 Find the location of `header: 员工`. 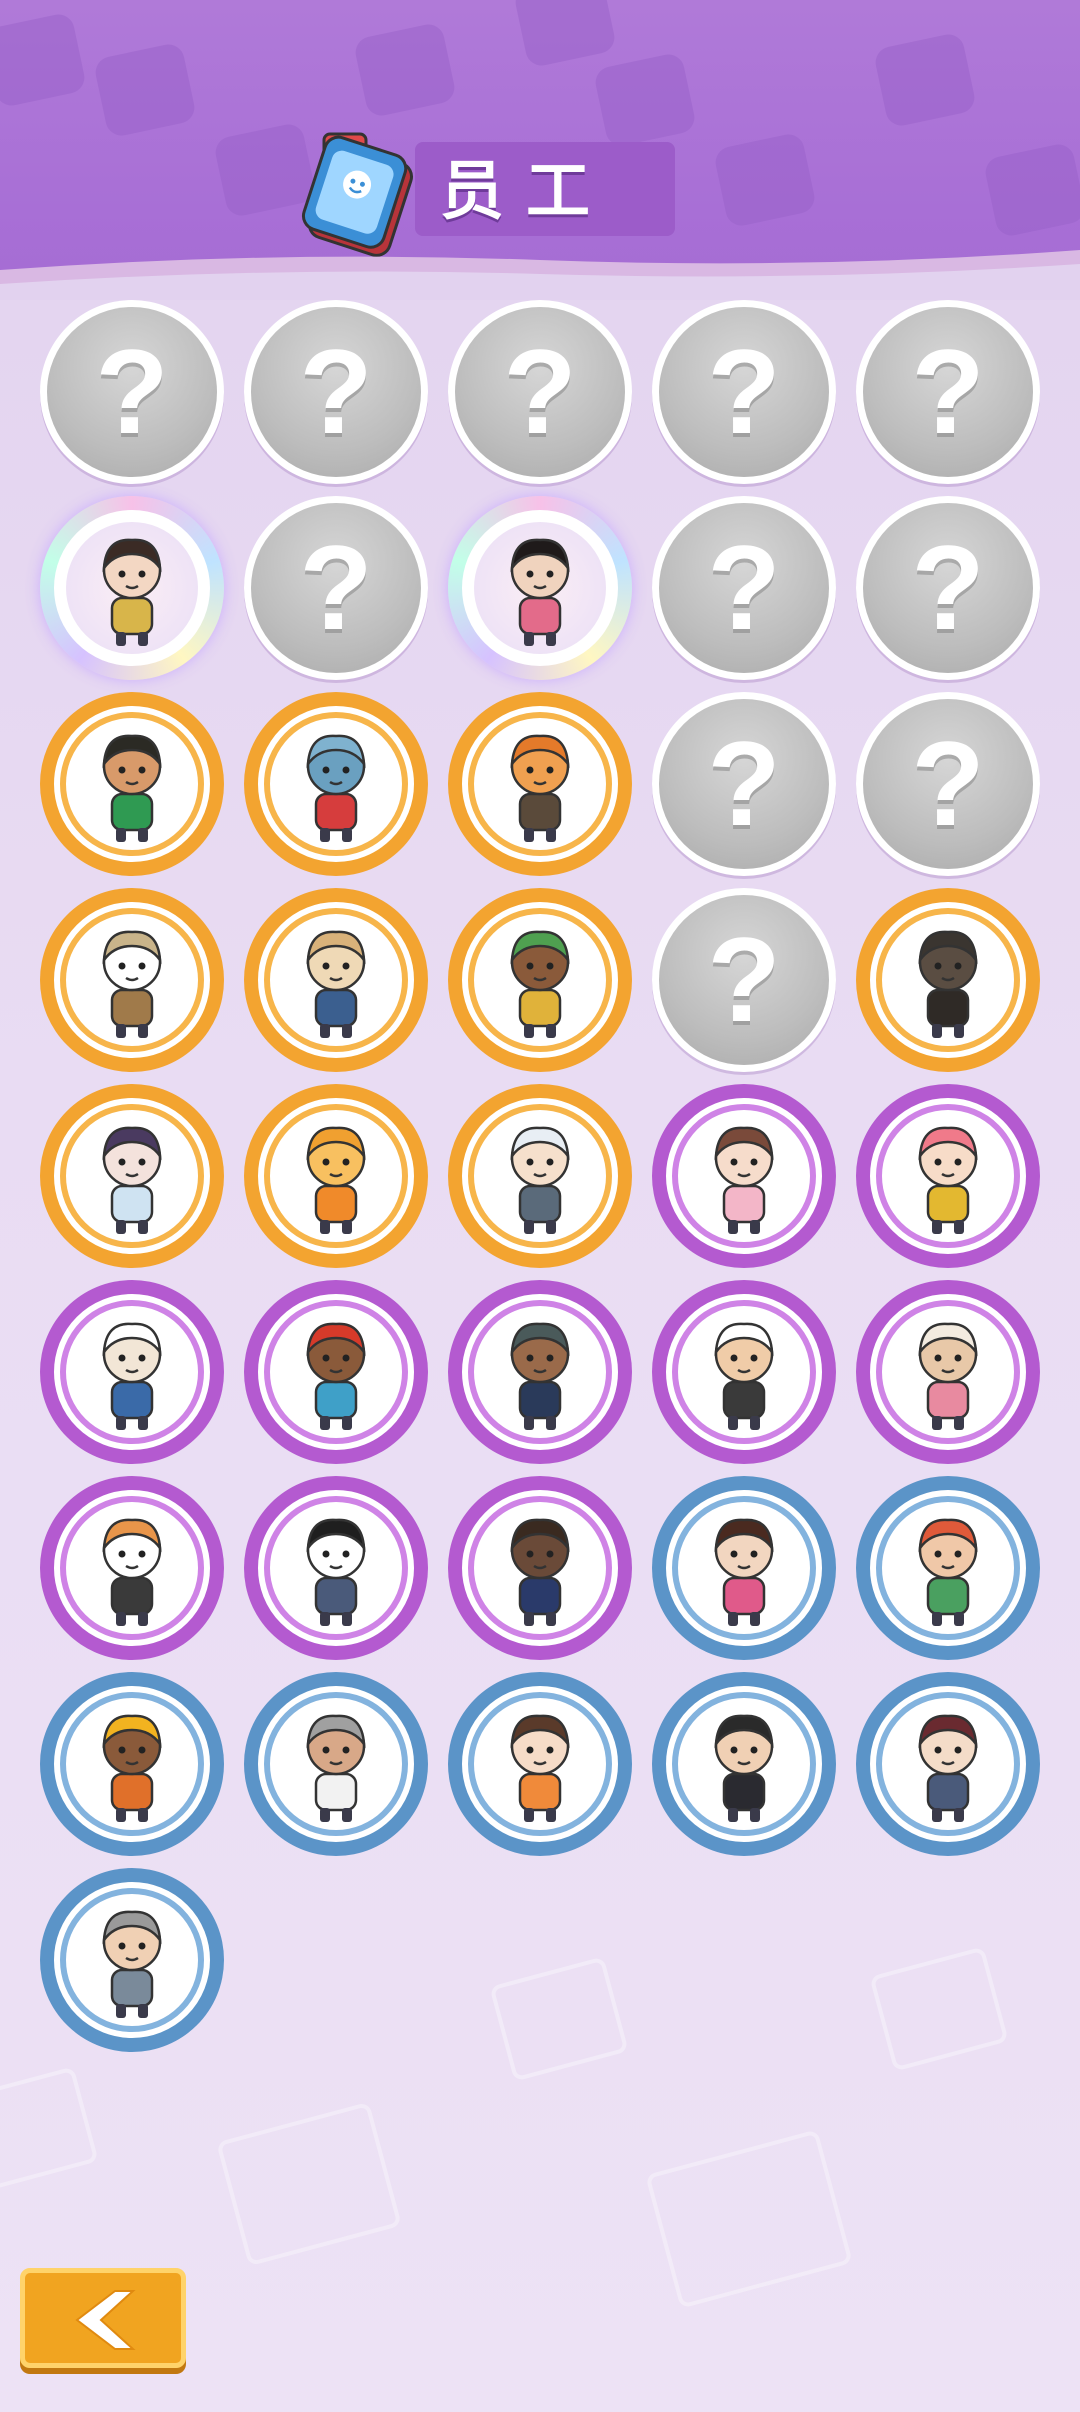

header: 员工 is located at coordinates (540, 150).